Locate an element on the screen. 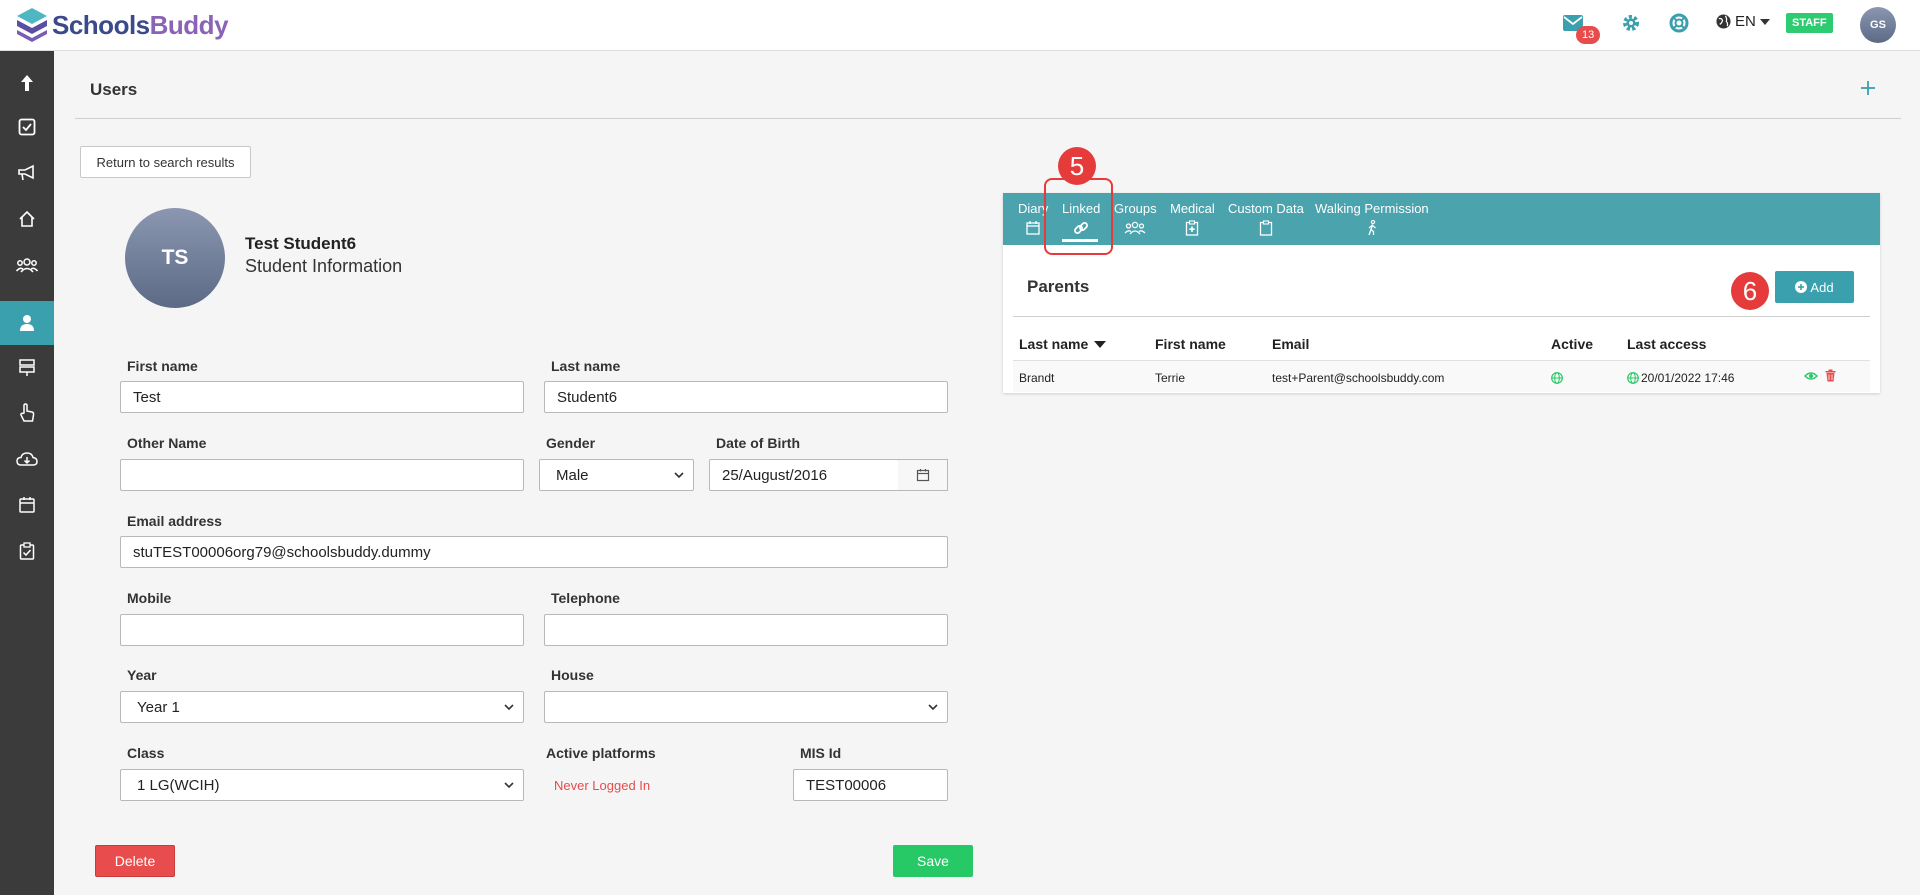 The image size is (1920, 895). active-platforms-label: Active platforms is located at coordinates (601, 753).